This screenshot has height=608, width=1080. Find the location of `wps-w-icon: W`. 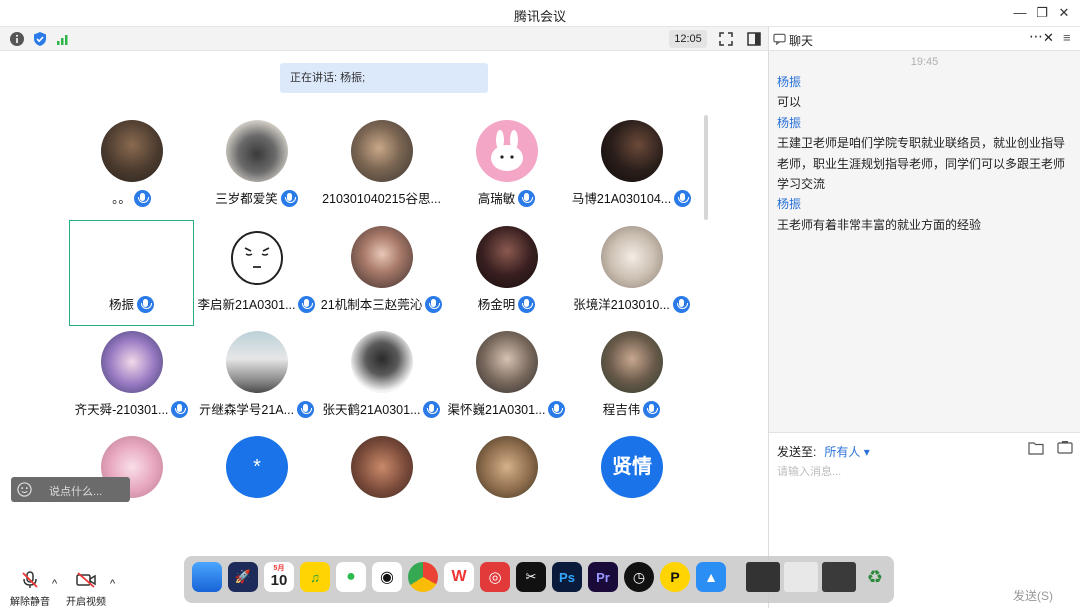

wps-w-icon: W is located at coordinates (459, 577).